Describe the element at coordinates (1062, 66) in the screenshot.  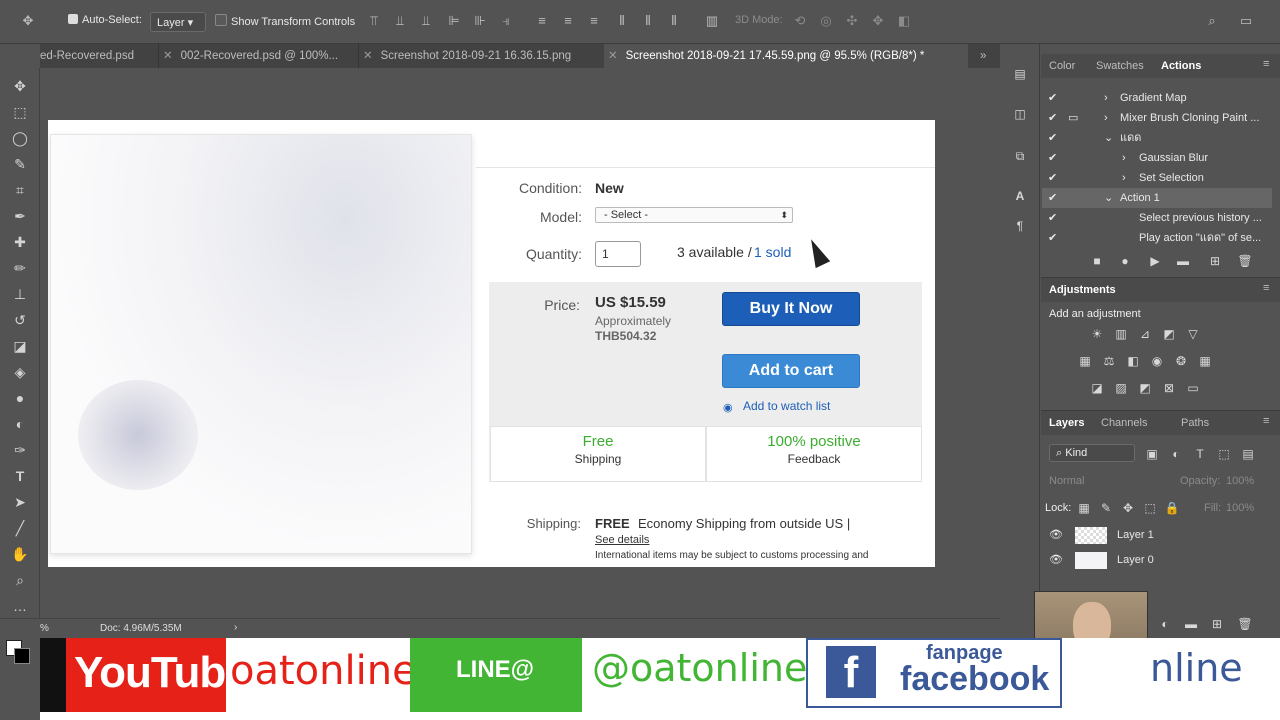
I see `tab-color: Color` at that location.